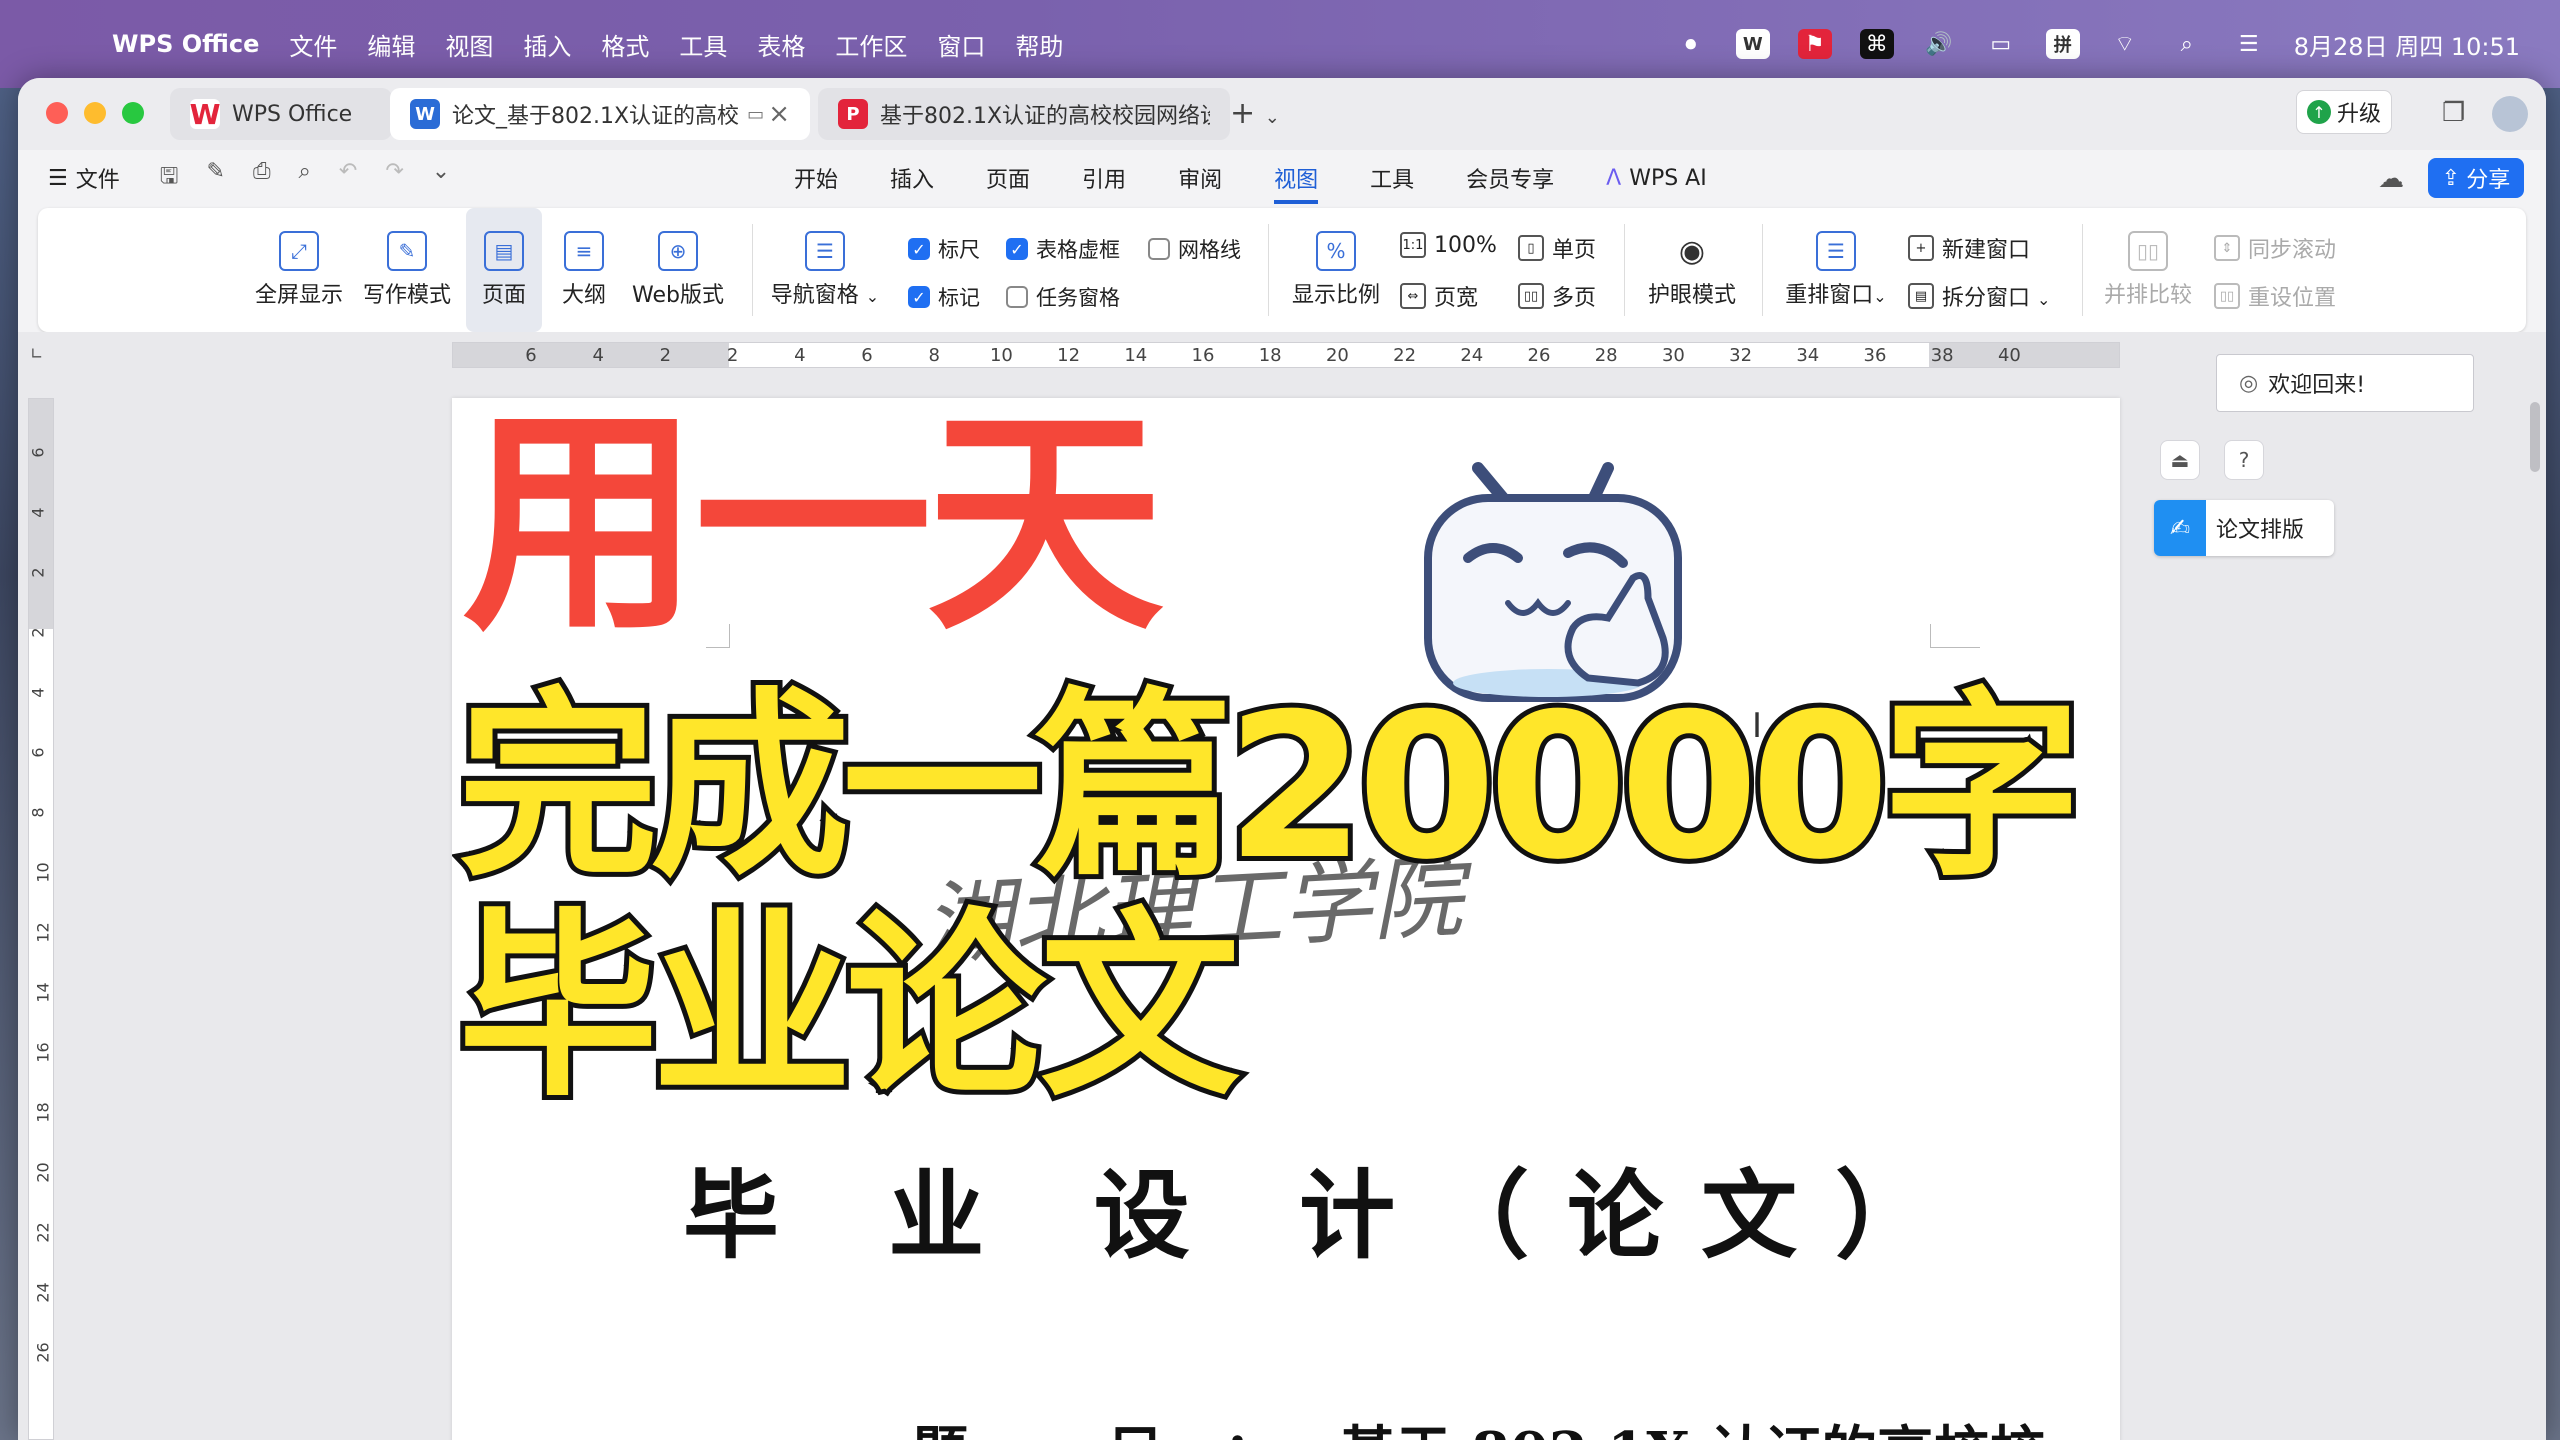 The width and height of the screenshot is (2560, 1440). What do you see at coordinates (1553, 582) in the screenshot?
I see `bilibili-mascot-icon` at bounding box center [1553, 582].